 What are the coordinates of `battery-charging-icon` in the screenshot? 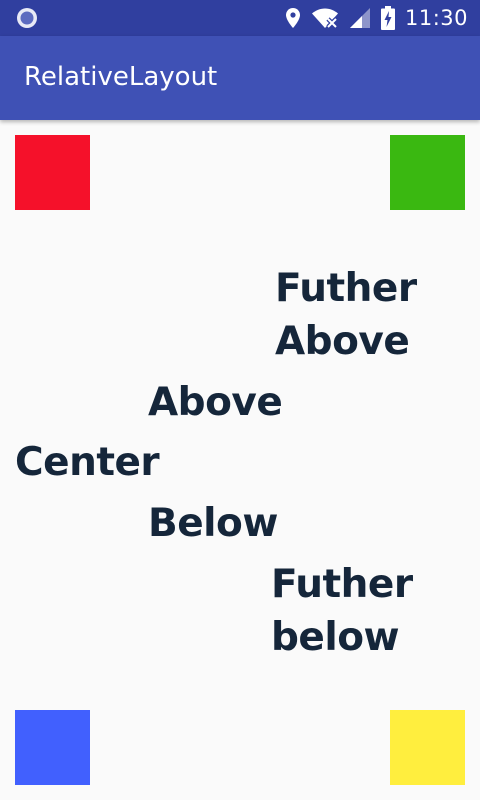 It's located at (387, 18).